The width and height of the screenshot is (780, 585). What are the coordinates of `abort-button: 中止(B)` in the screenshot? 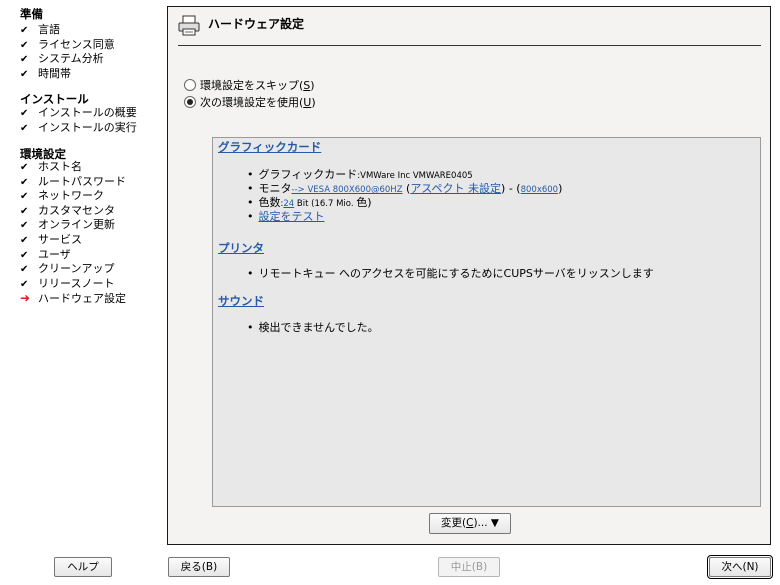 It's located at (469, 567).